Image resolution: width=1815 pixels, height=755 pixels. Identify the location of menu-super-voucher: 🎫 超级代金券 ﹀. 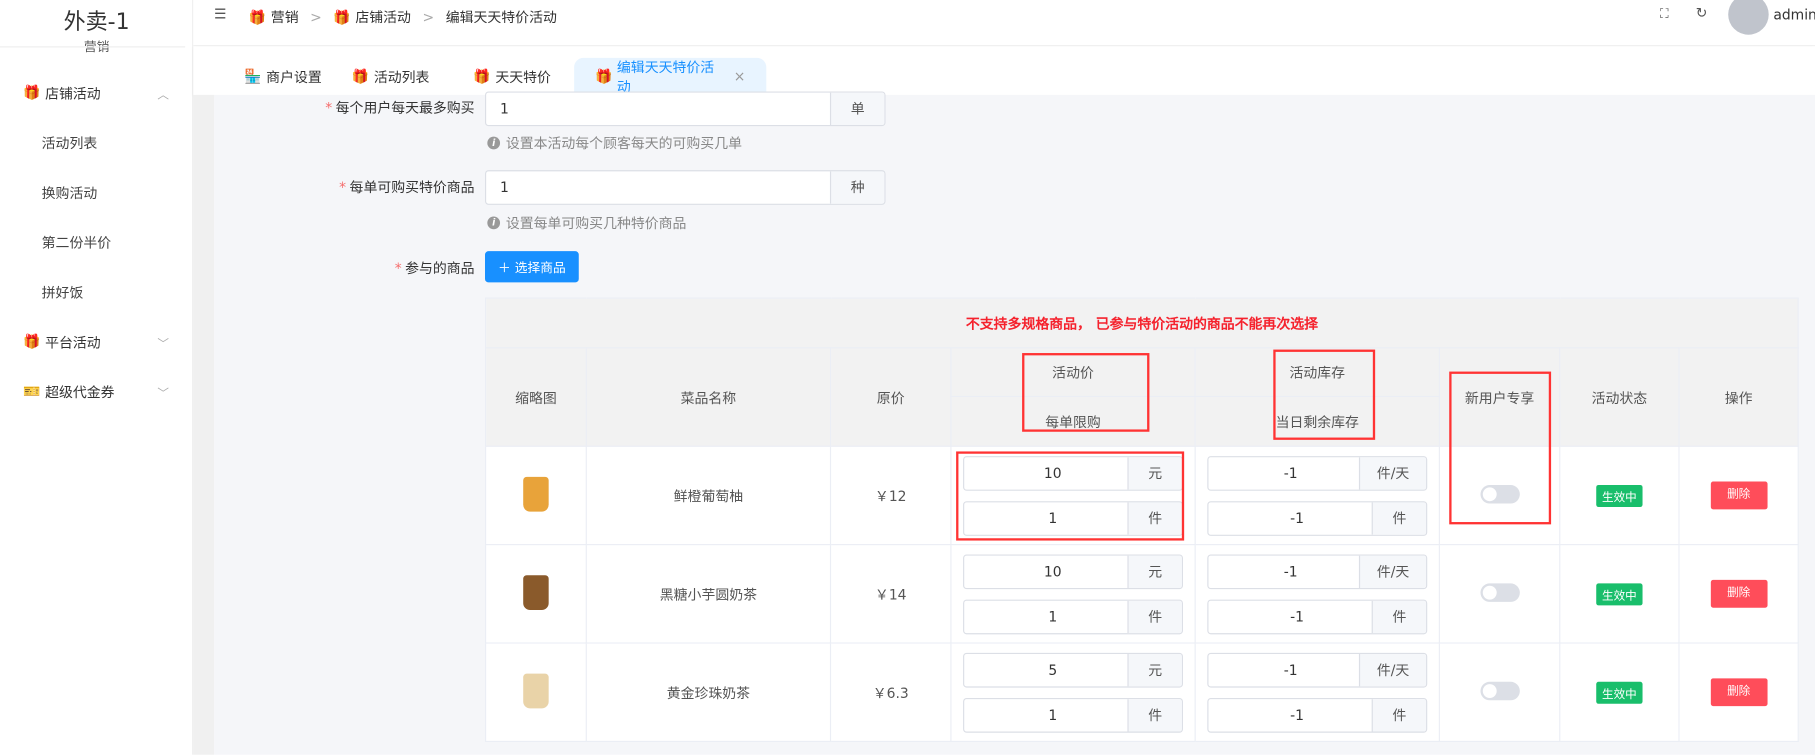
(98, 391).